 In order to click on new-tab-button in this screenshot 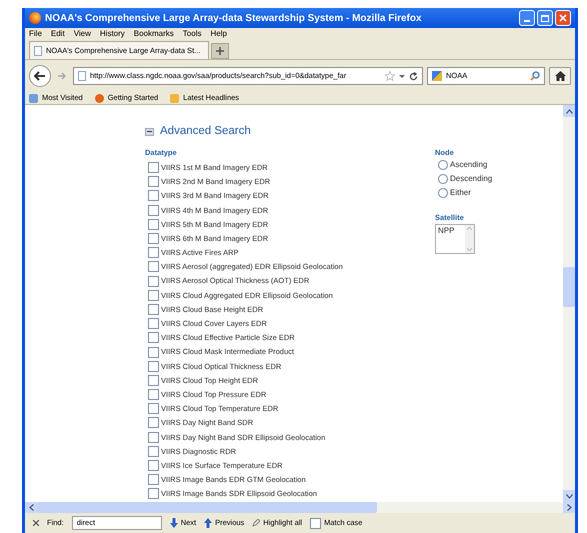, I will do `click(220, 51)`.